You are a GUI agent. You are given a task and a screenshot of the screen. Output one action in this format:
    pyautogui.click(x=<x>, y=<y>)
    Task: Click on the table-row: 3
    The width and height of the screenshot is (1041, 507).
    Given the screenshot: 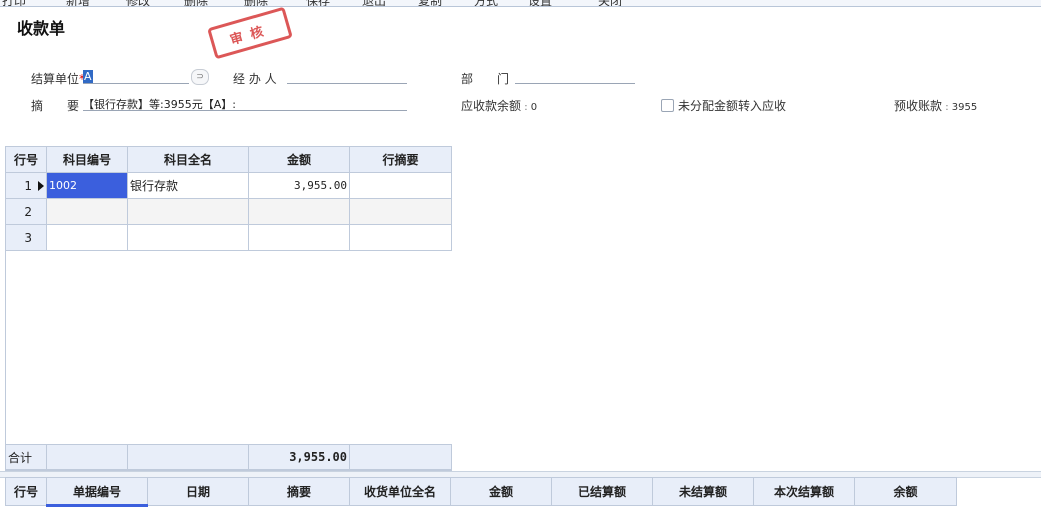 What is the action you would take?
    pyautogui.click(x=228, y=237)
    